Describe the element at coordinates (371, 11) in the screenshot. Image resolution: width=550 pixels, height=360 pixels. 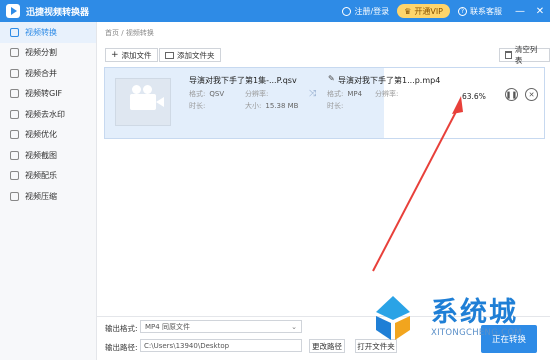
I see `login-link: 注册/登录` at that location.